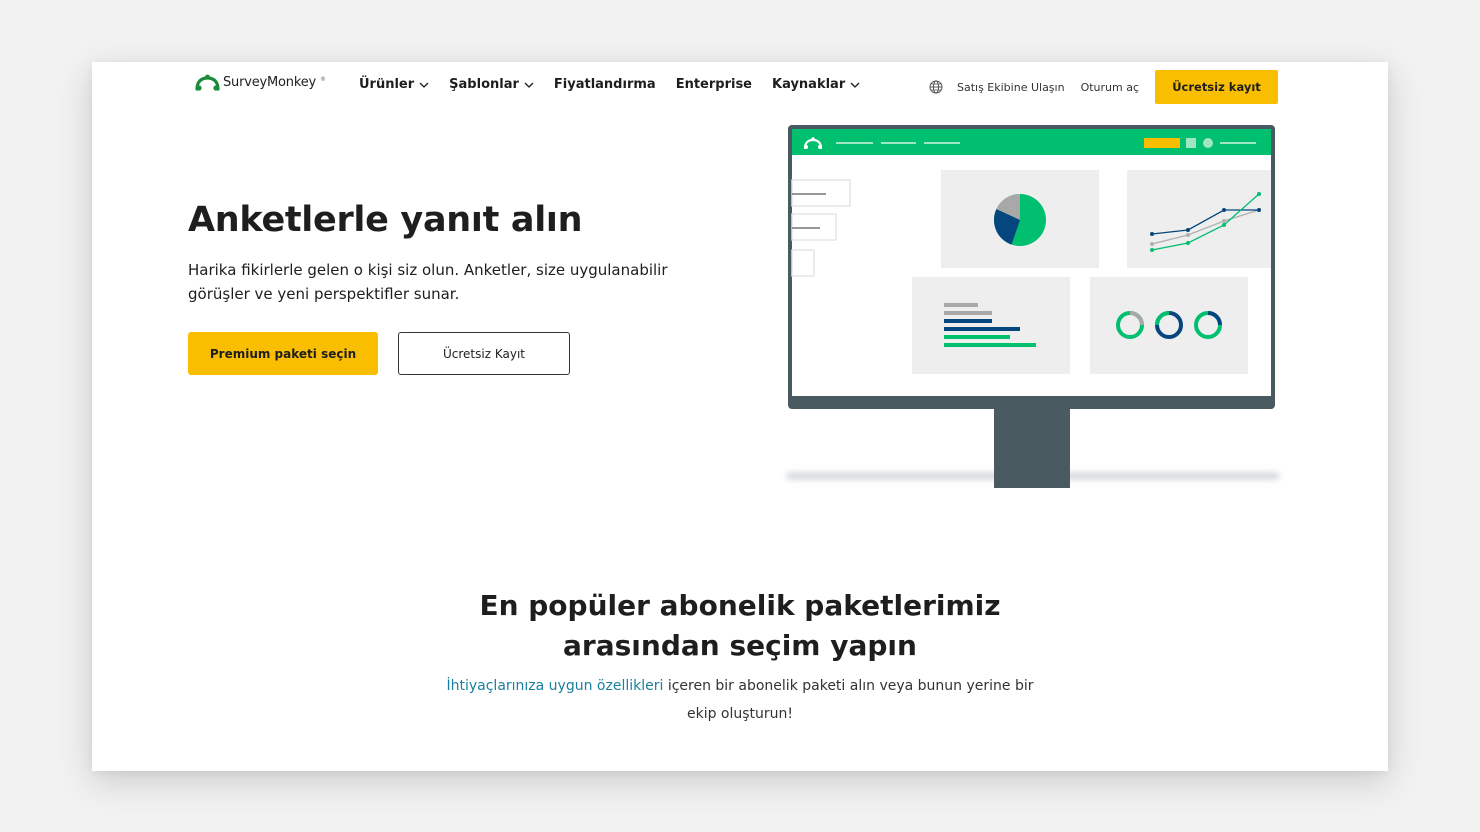 Image resolution: width=1480 pixels, height=832 pixels. I want to click on menu-item-label: Şablonlar, so click(484, 84).